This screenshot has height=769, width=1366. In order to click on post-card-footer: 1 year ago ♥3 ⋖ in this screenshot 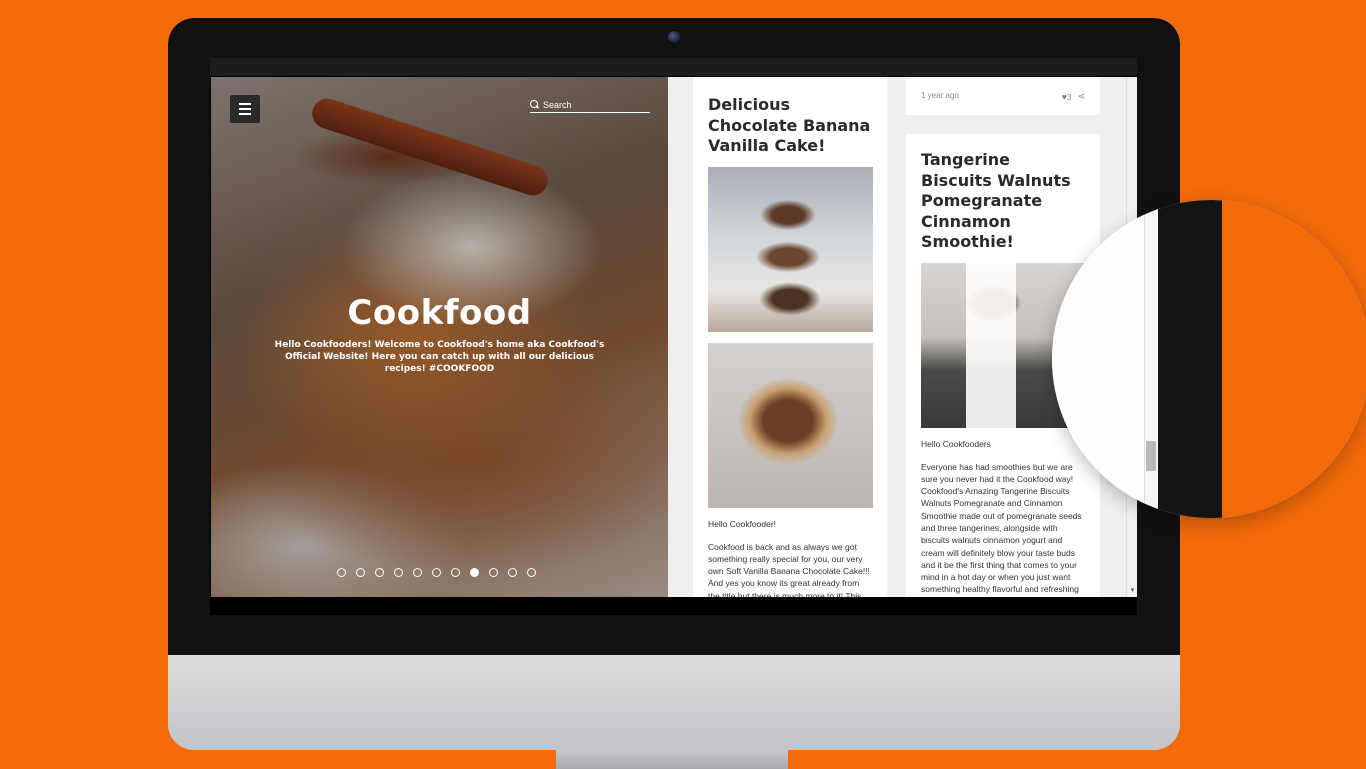, I will do `click(1003, 96)`.